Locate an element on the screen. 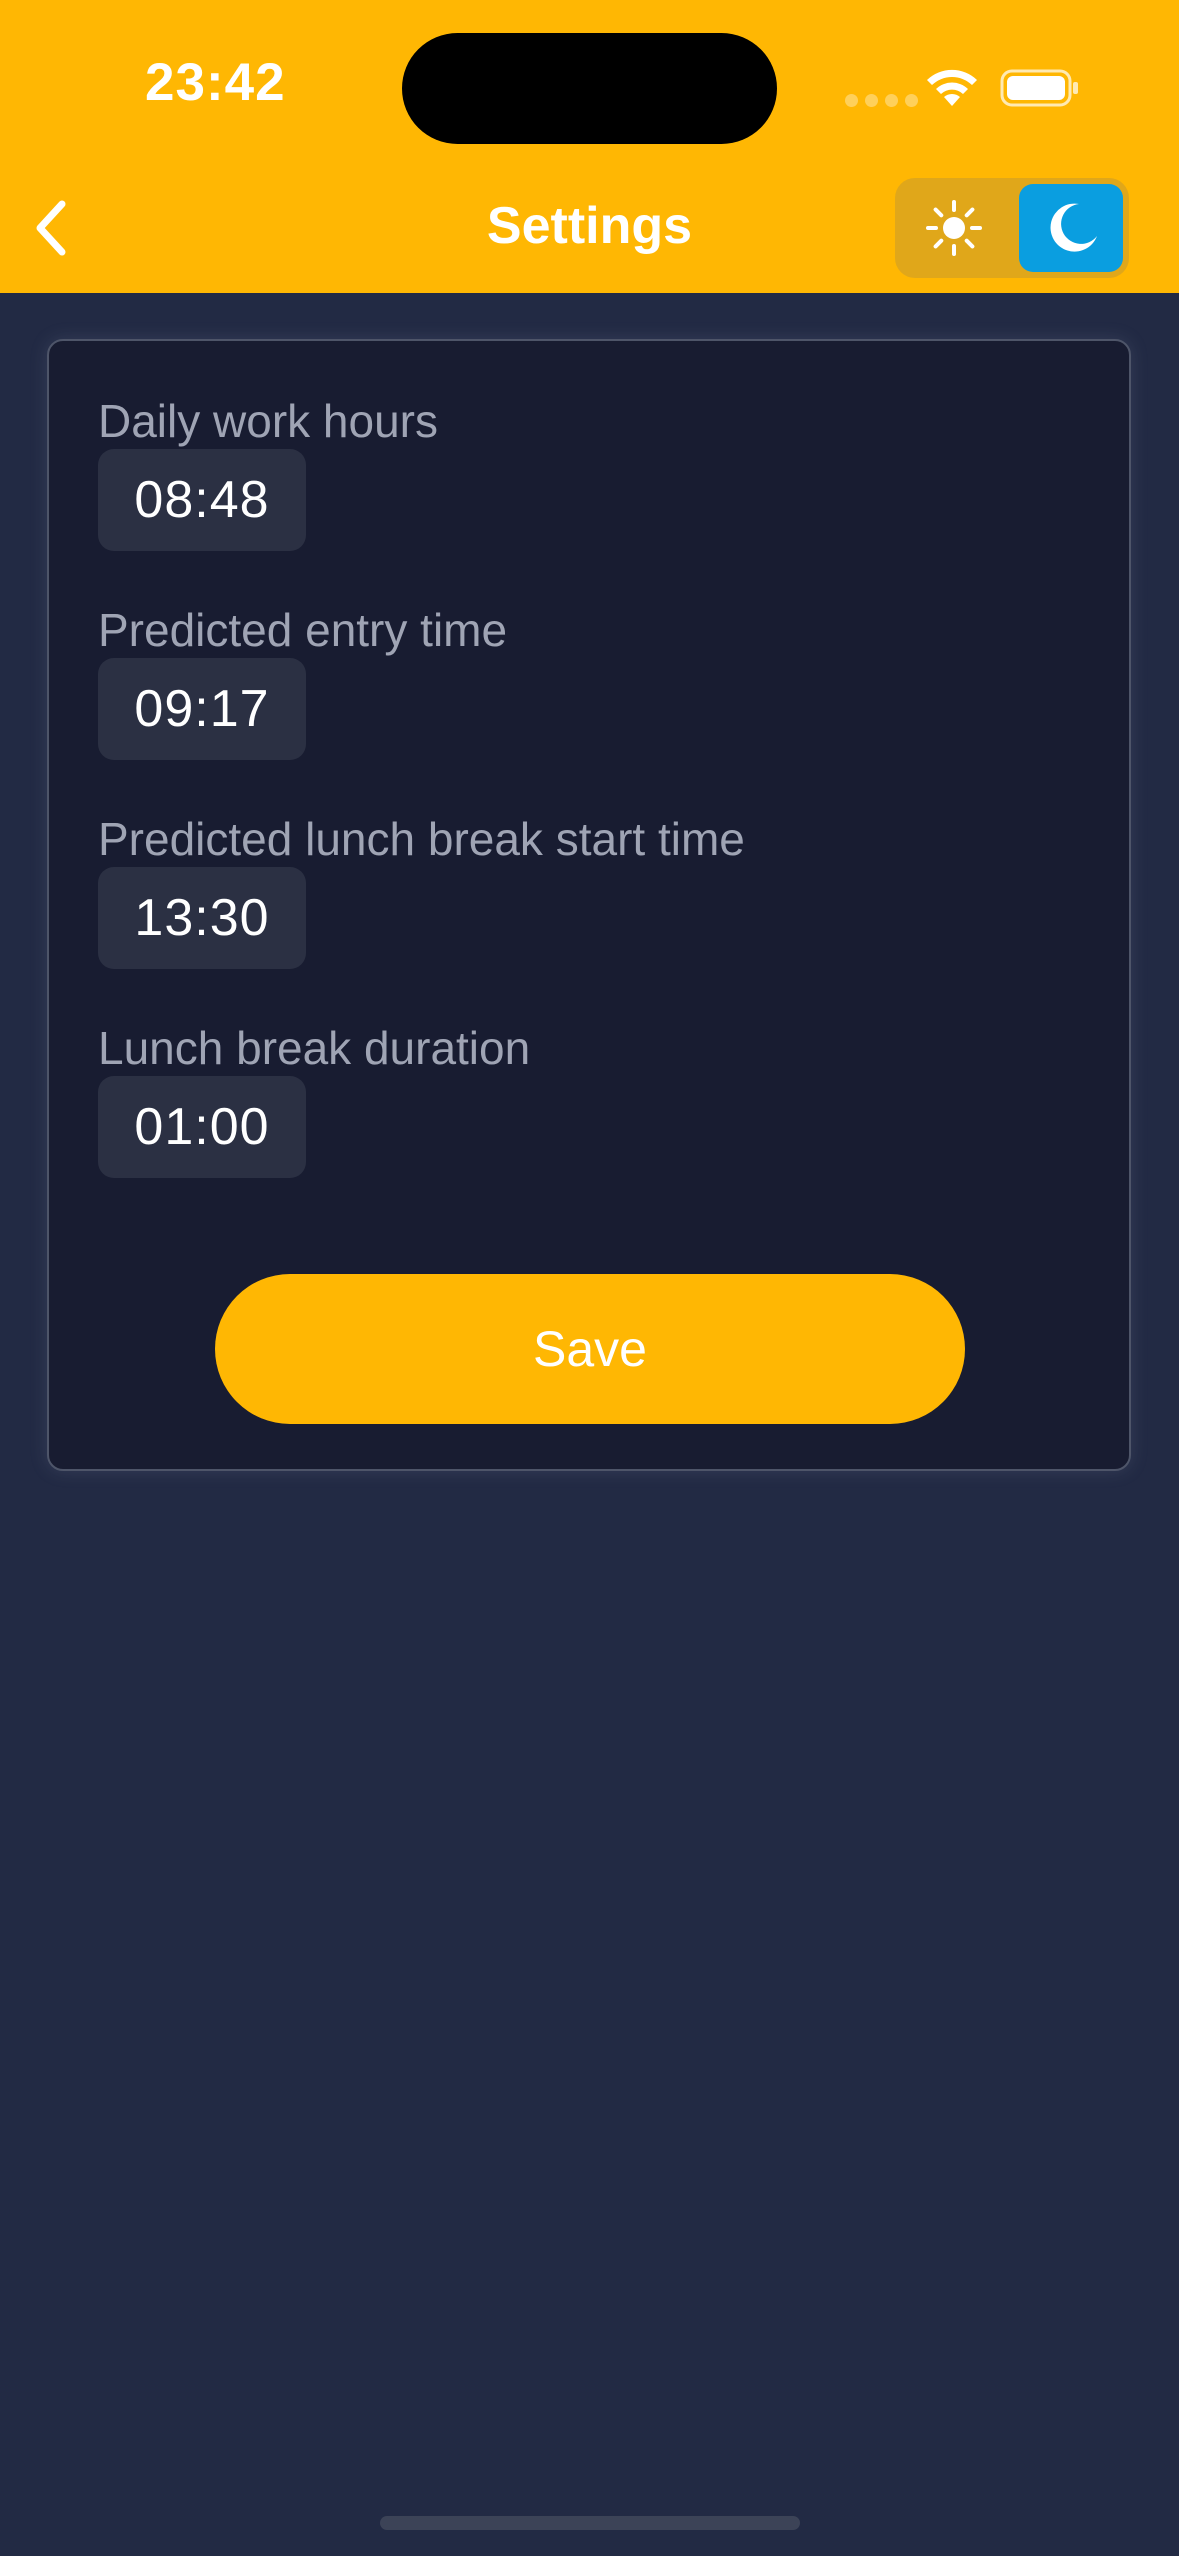  sun-icon is located at coordinates (953, 228).